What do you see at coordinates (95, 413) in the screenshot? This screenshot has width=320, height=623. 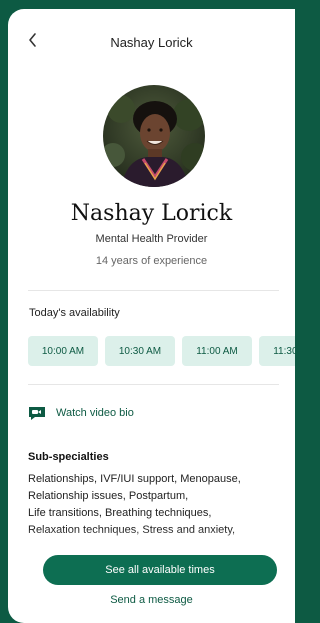 I see `watch-video-bio-label: Watch video bio` at bounding box center [95, 413].